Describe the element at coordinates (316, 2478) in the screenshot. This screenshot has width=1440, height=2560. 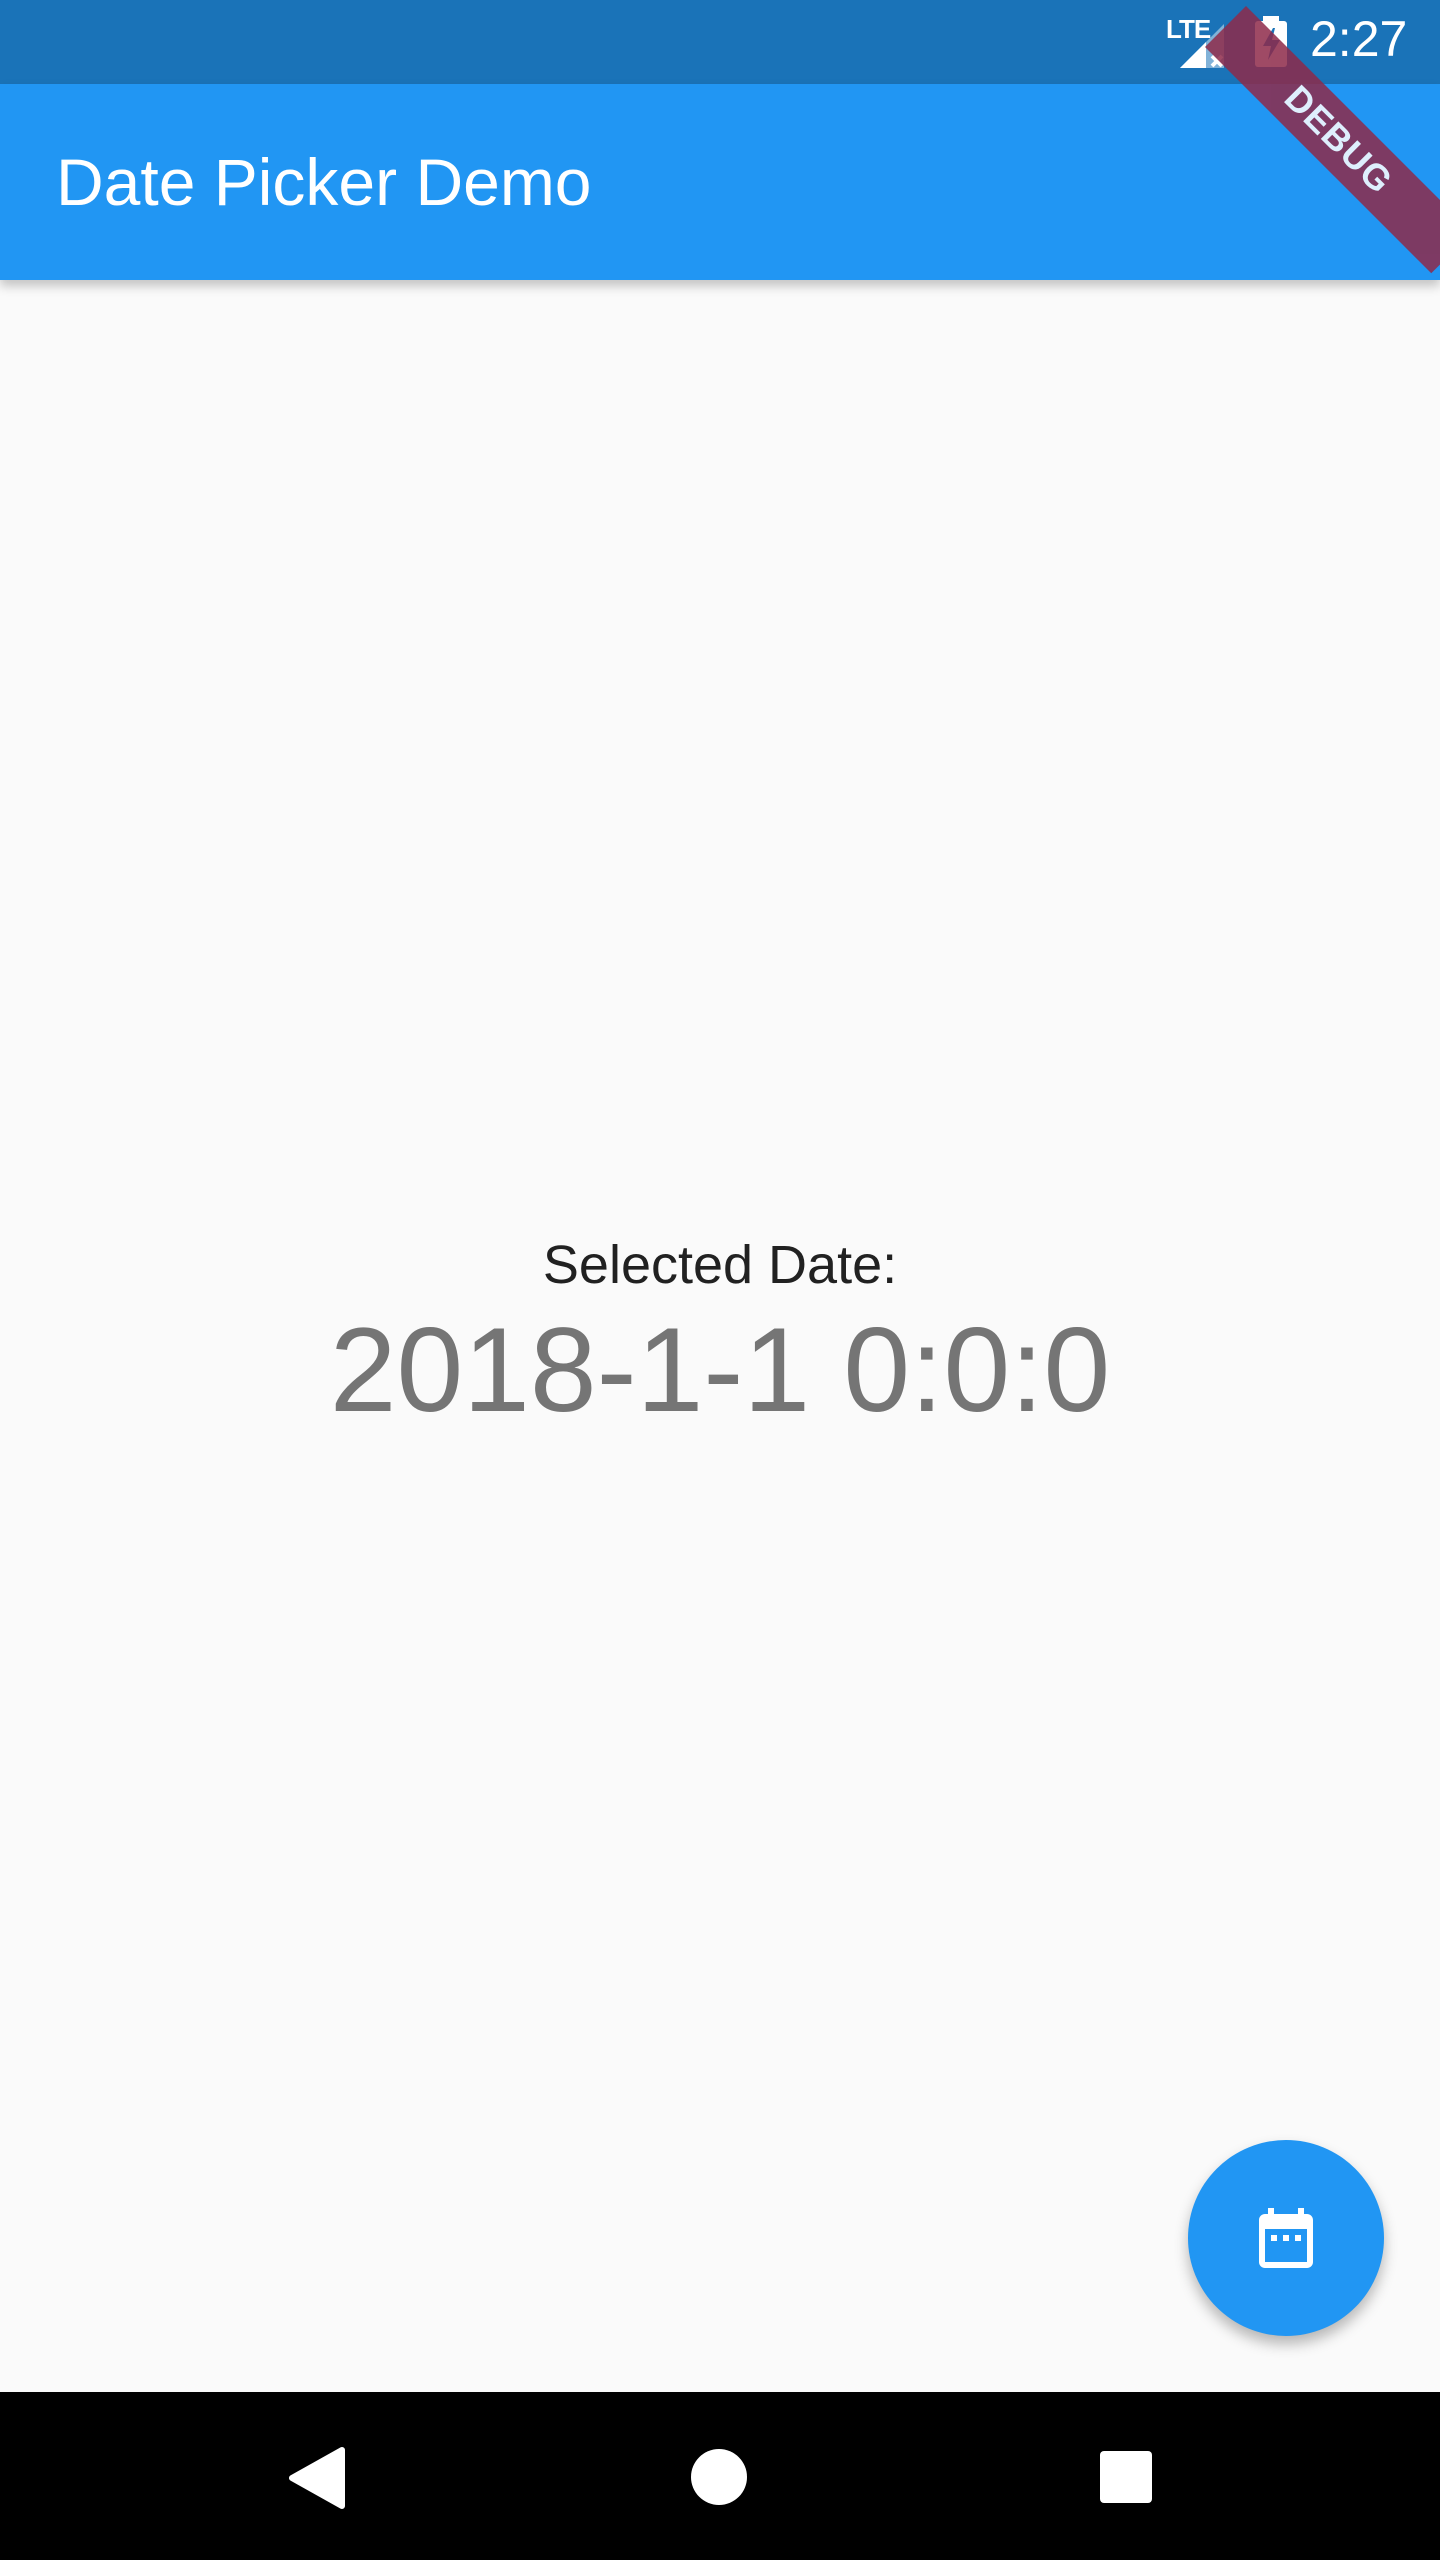
I see `back-icon` at that location.